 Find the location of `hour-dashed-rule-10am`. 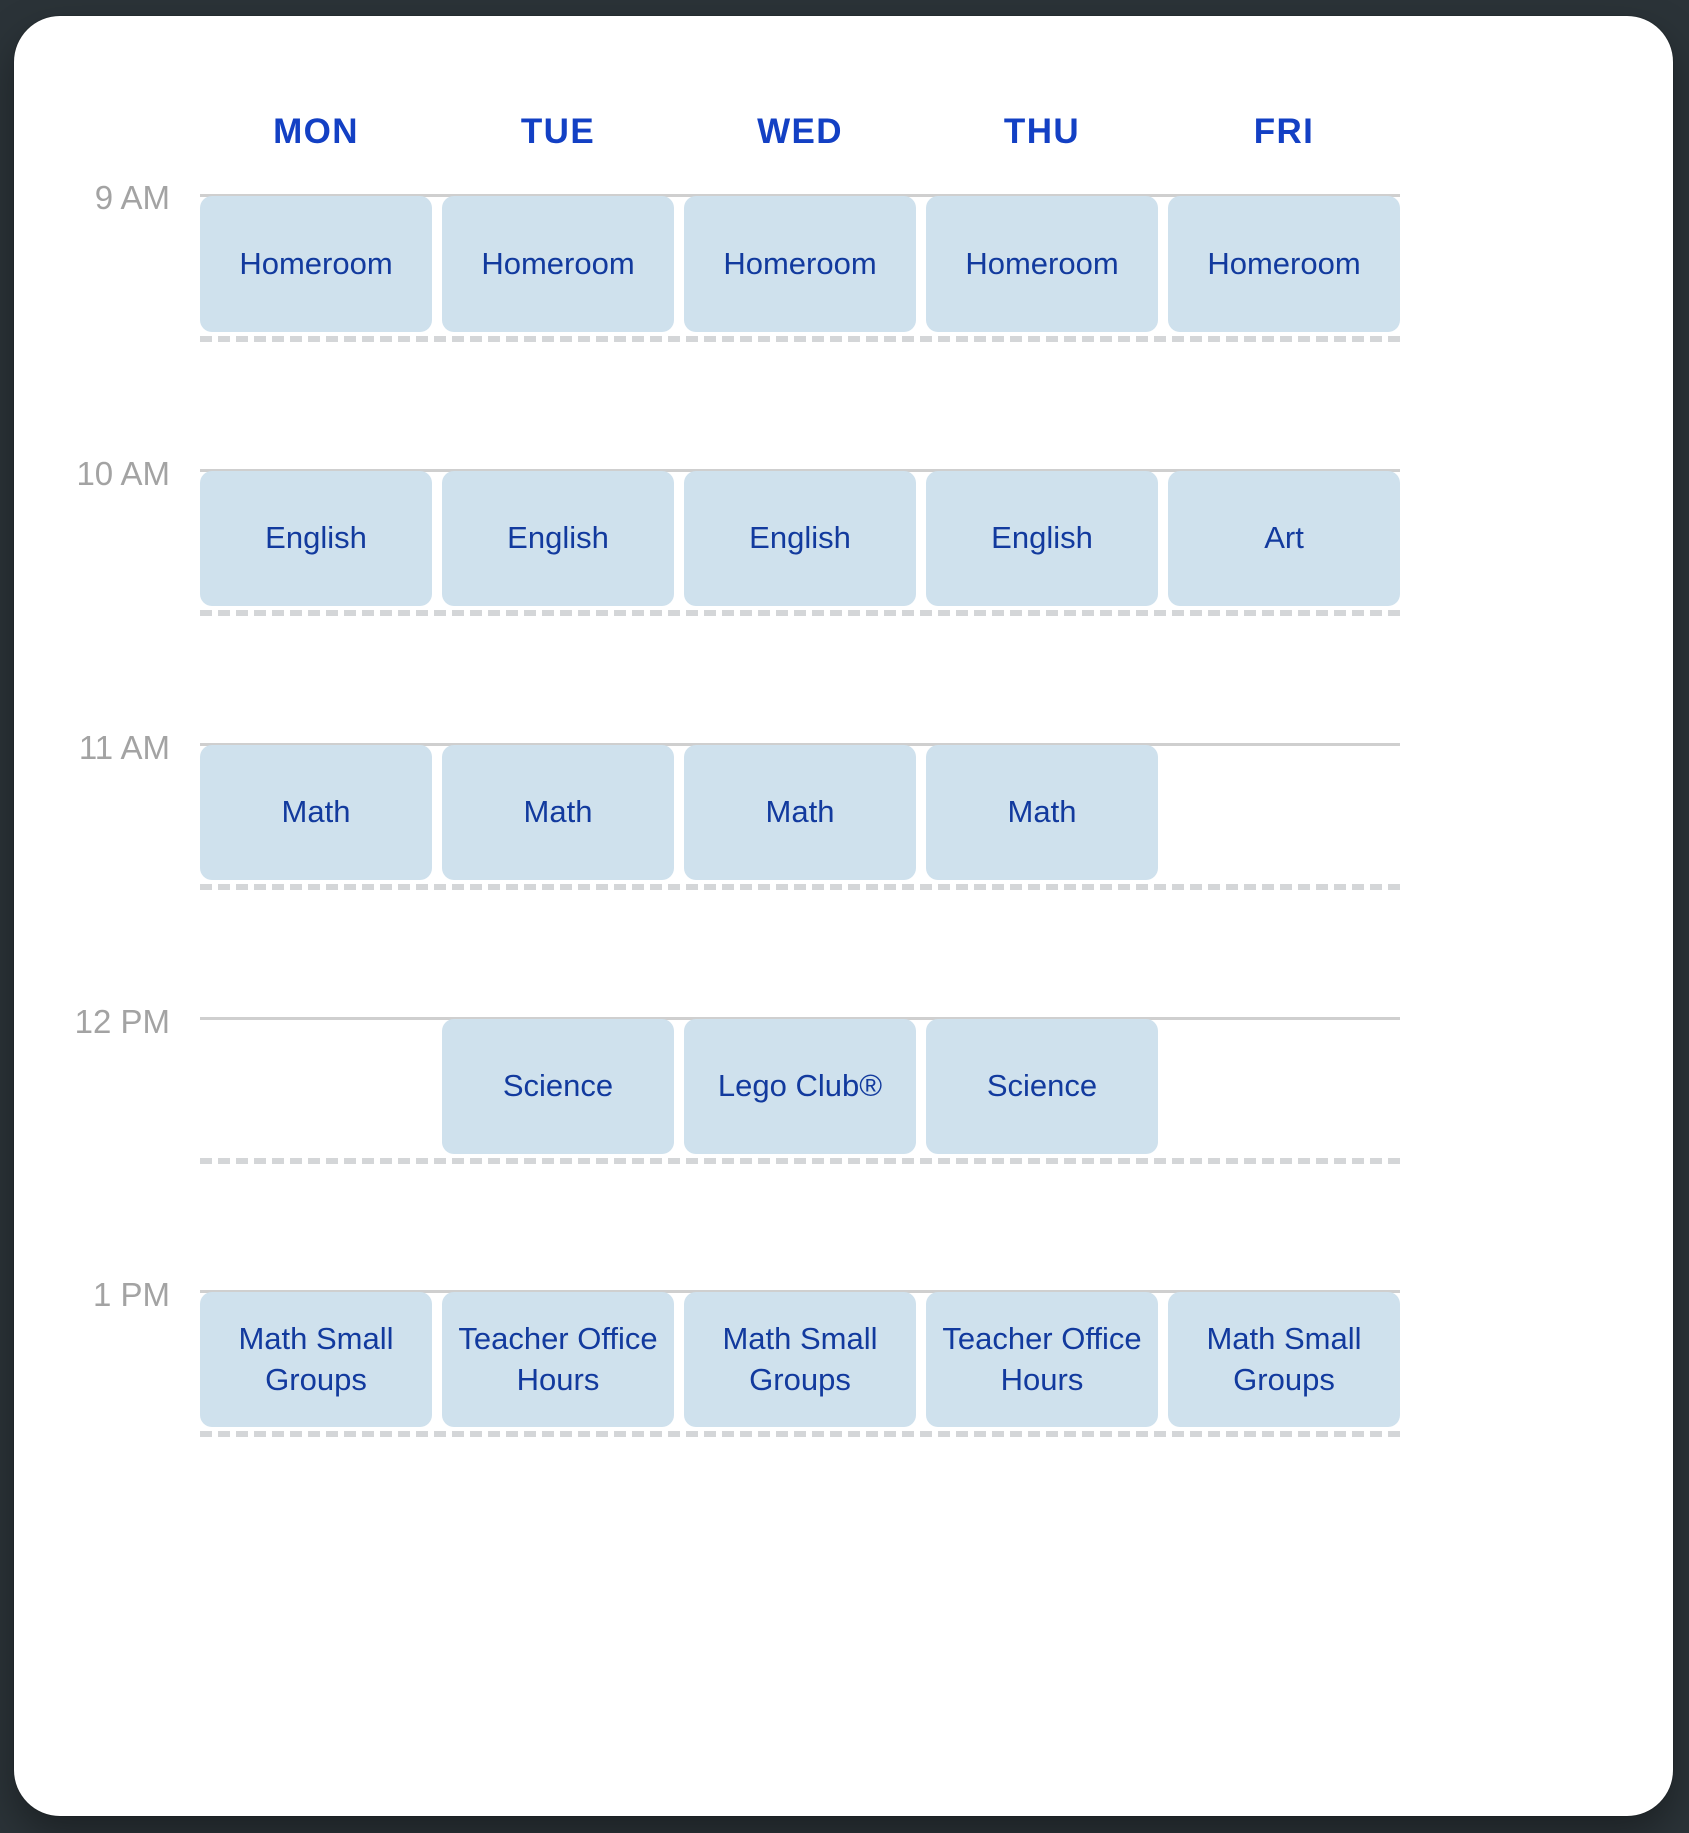

hour-dashed-rule-10am is located at coordinates (800, 613).